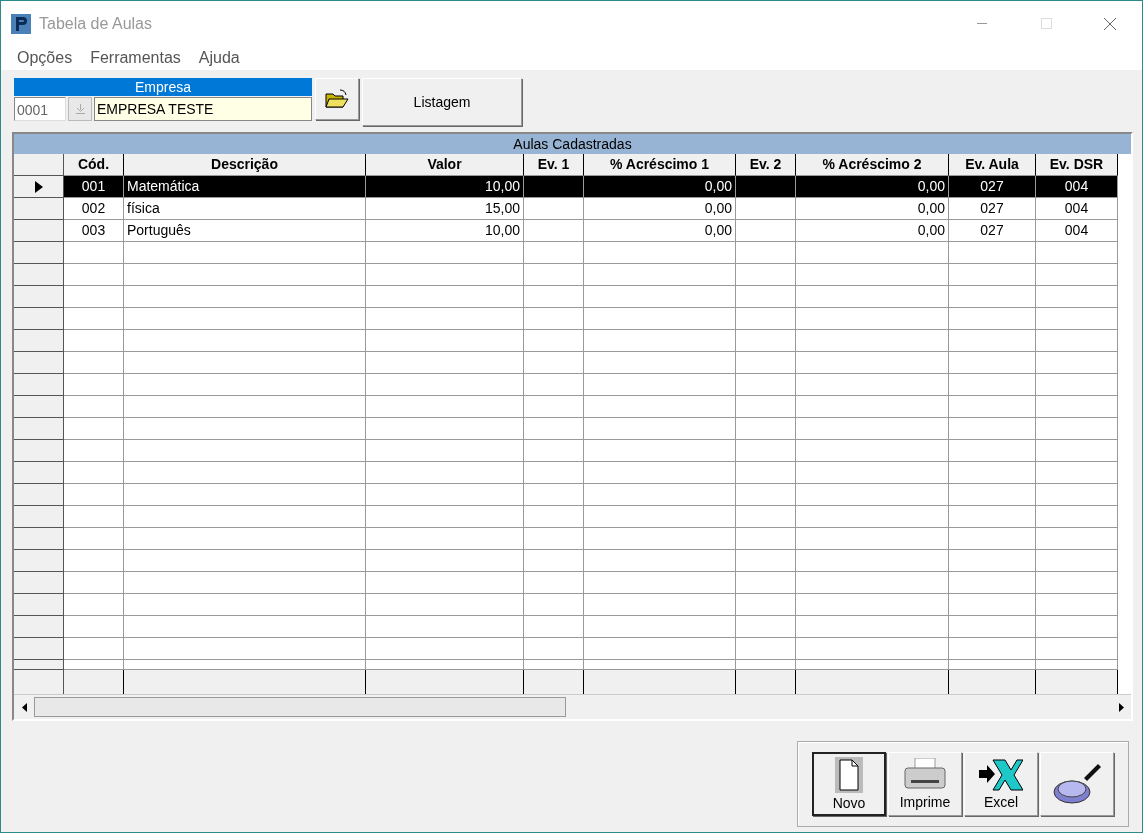  I want to click on column-header: Ev. 1, so click(554, 165).